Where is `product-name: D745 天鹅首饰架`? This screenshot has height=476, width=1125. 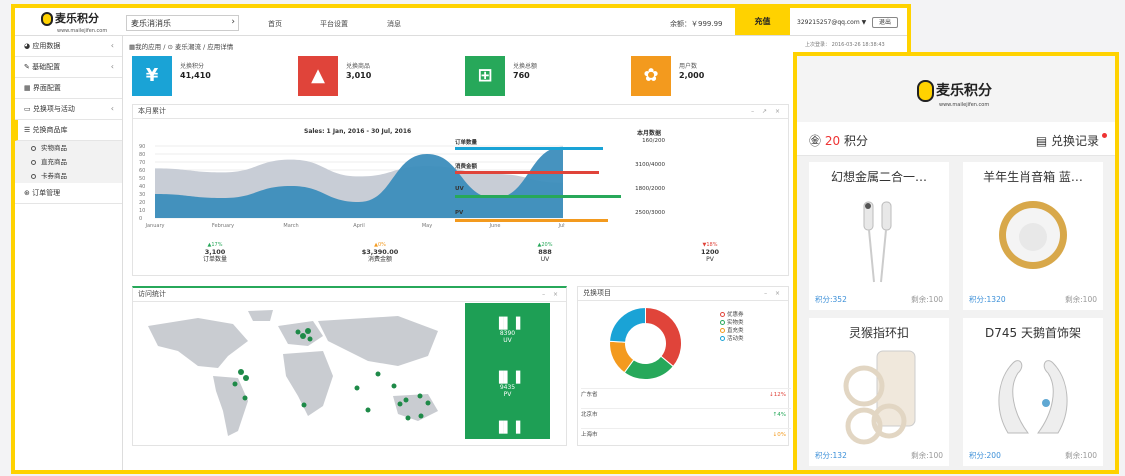 product-name: D745 天鹅首饰架 is located at coordinates (1033, 333).